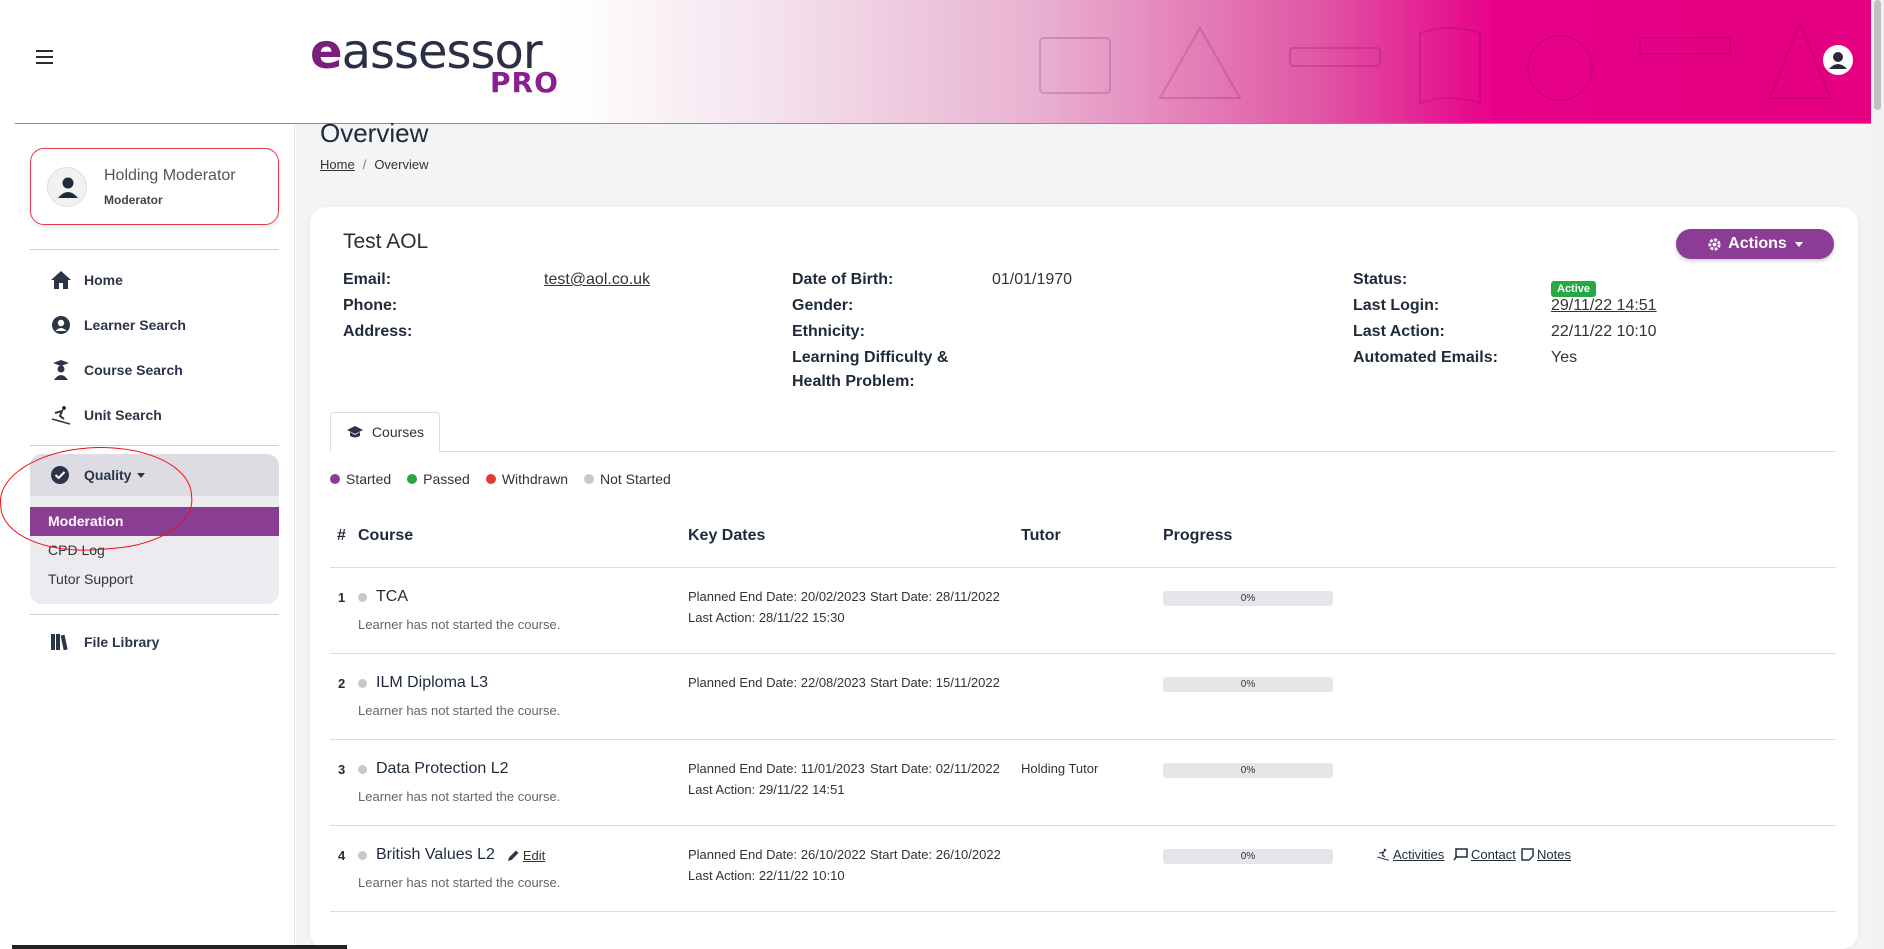 The width and height of the screenshot is (1884, 949). Describe the element at coordinates (440, 61) in the screenshot. I see `eassessor-pro-logo: eeassessorassessor PRO` at that location.